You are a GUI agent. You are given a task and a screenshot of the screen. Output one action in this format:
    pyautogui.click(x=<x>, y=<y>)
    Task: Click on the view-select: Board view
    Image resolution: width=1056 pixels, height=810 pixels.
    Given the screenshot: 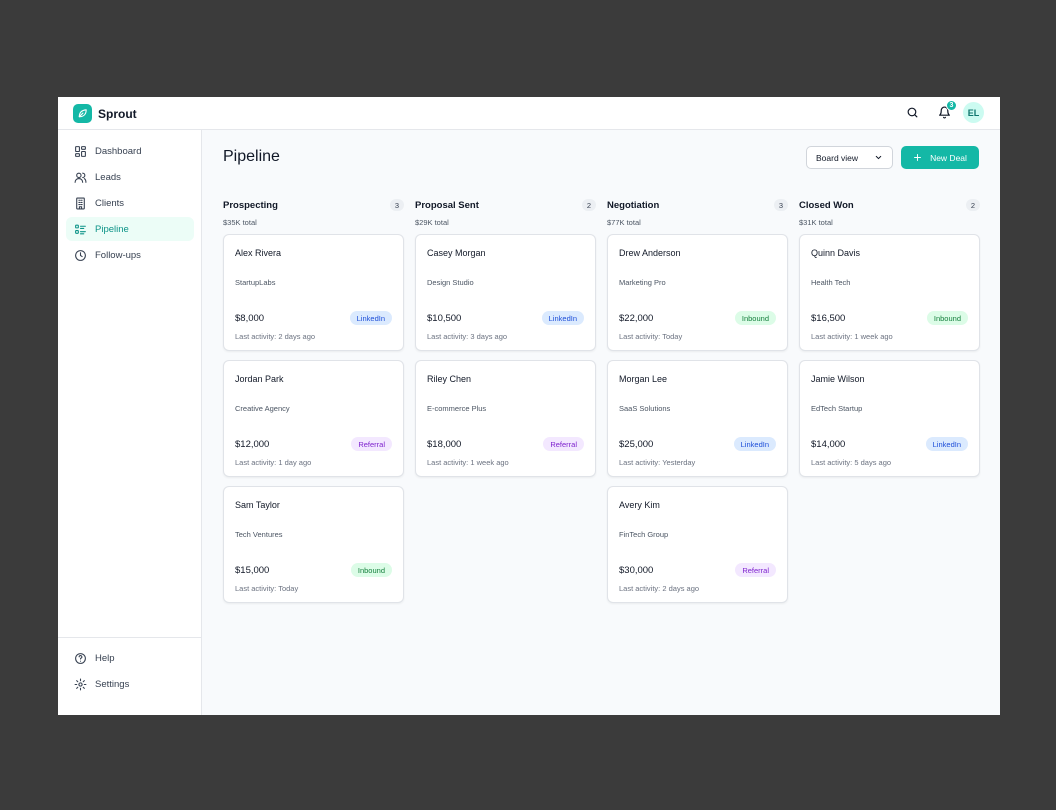 What is the action you would take?
    pyautogui.click(x=849, y=157)
    